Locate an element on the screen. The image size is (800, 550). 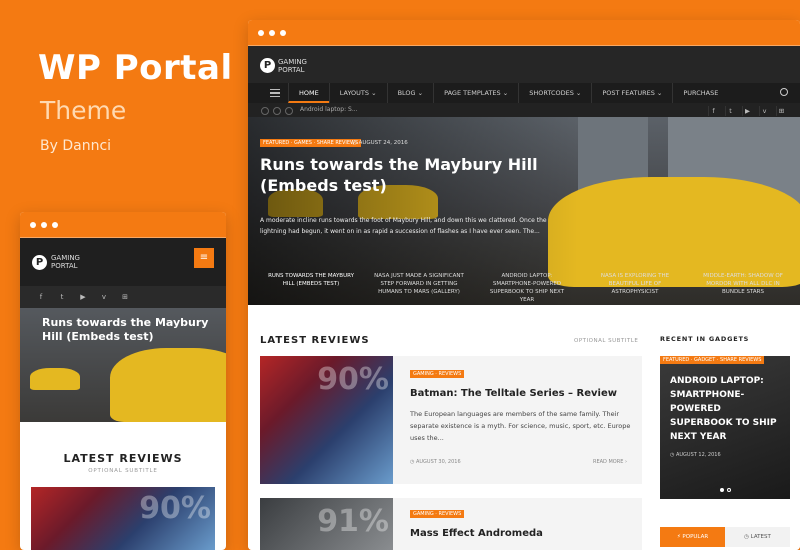
promo-subtitle: Theme is located at coordinates (83, 110).